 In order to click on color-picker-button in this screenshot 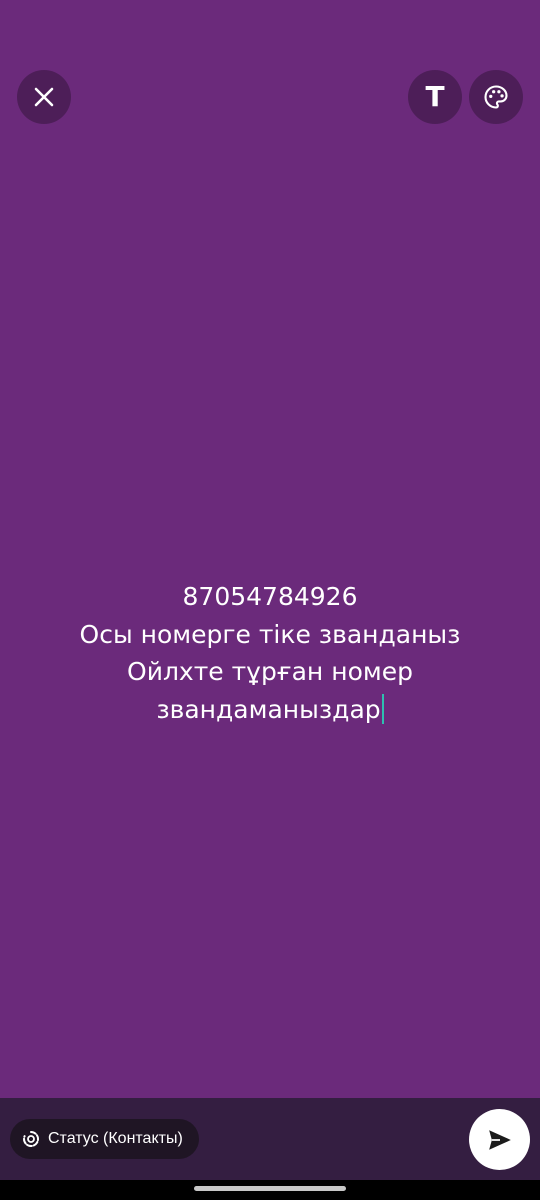, I will do `click(496, 97)`.